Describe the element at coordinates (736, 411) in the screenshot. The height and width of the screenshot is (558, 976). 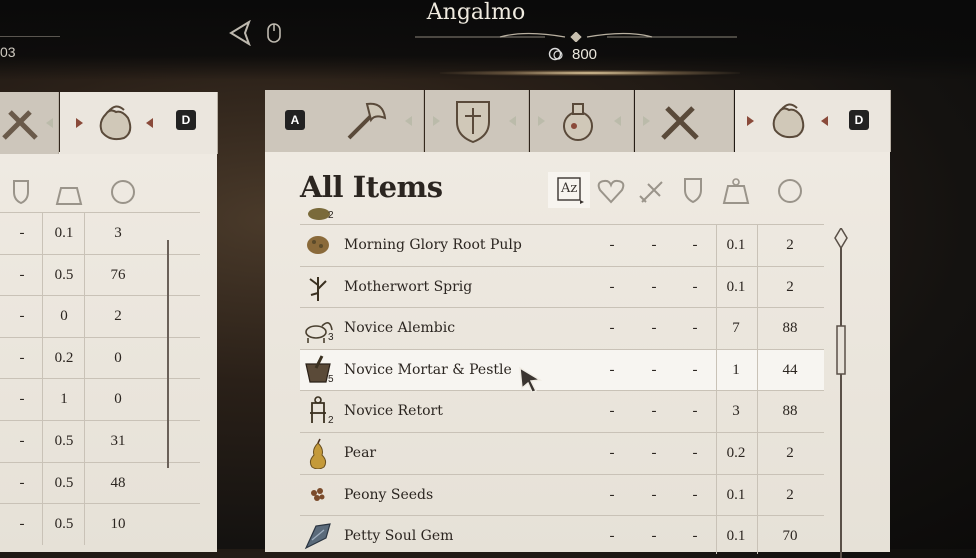
I see `item-weight: 3` at that location.